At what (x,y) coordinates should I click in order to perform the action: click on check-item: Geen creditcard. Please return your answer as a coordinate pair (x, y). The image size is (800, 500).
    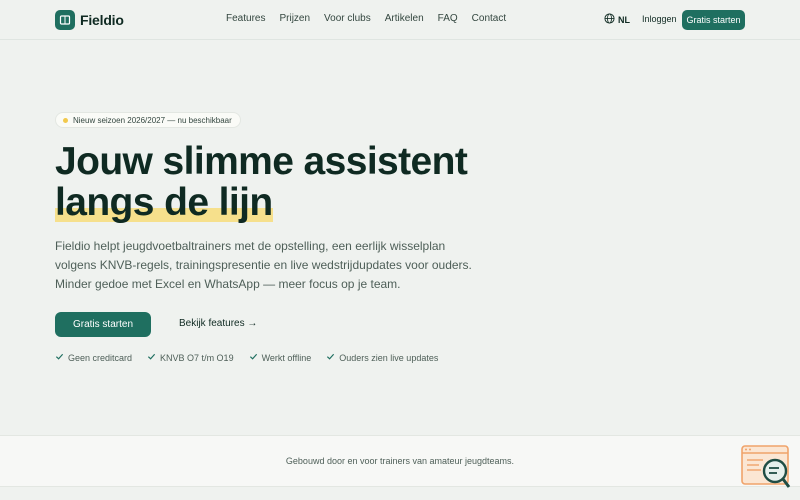
    Looking at the image, I should click on (93, 357).